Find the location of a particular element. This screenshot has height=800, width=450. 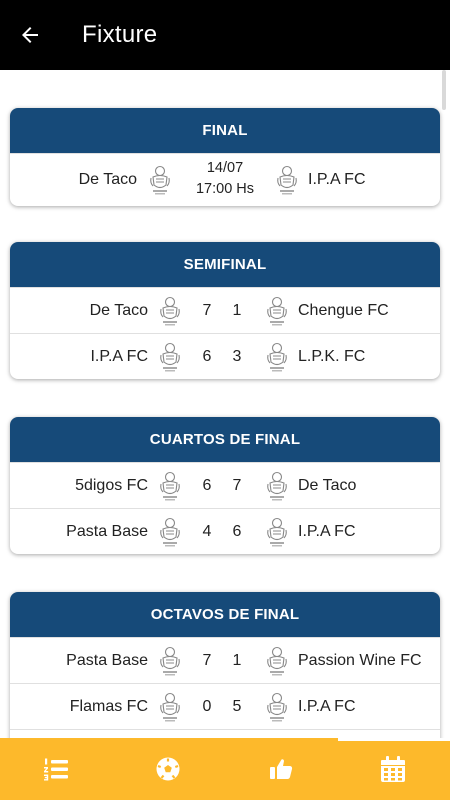

thumbs-up-icon is located at coordinates (281, 769).